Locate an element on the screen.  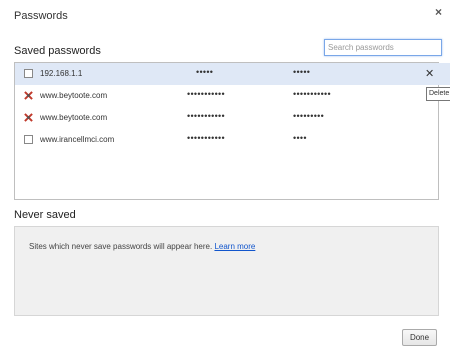
site-label: www.irancellmci.com is located at coordinates (77, 139).